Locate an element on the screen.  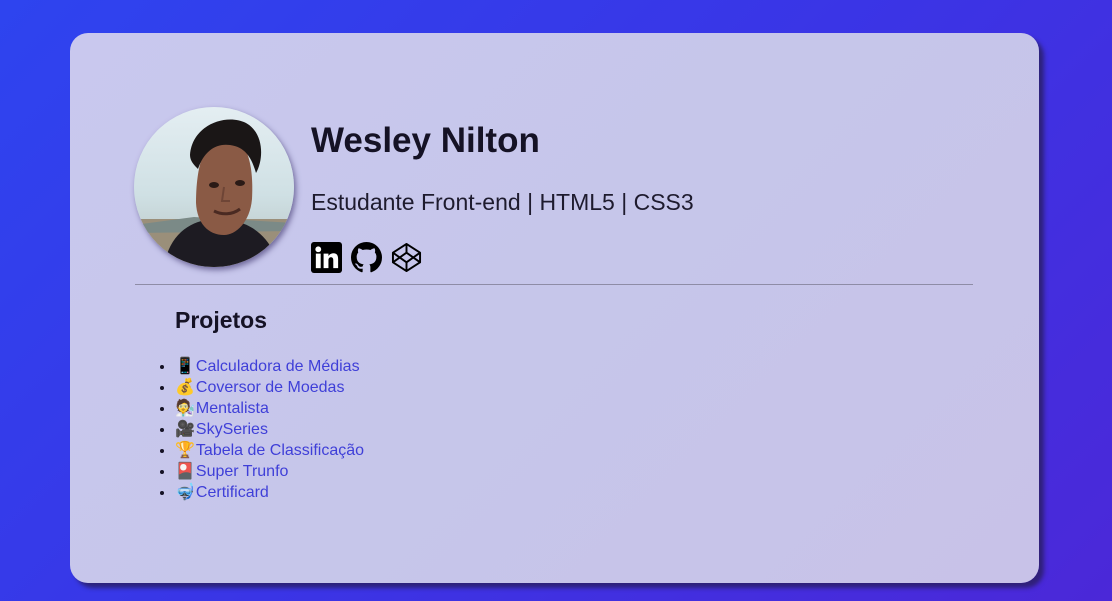
scientist-icon: 🧑‍🔬 is located at coordinates (185, 408).